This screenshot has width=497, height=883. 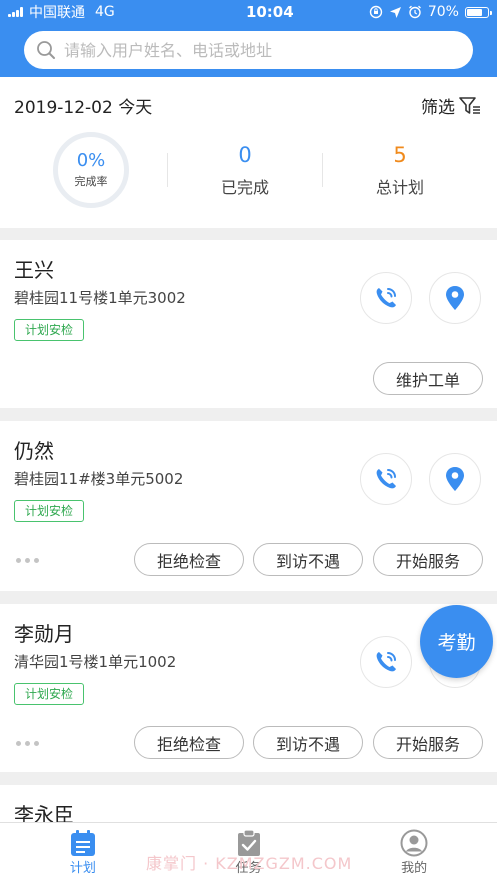 What do you see at coordinates (414, 843) in the screenshot?
I see `user-icon` at bounding box center [414, 843].